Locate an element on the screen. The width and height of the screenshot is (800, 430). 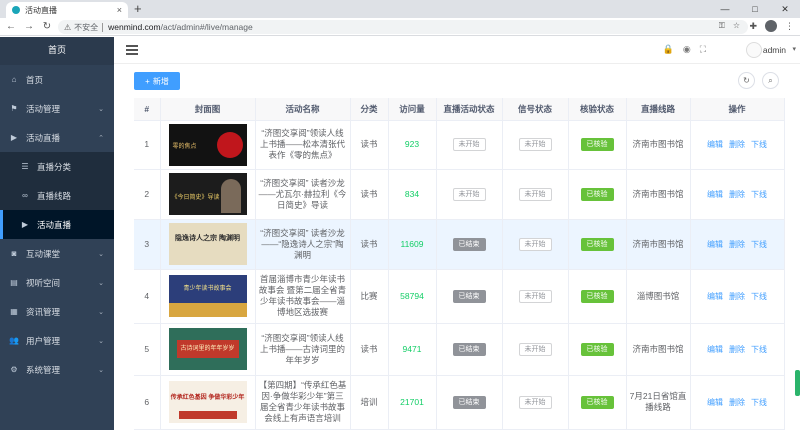
cover-image: 零的焦点 is located at coordinates (207, 144).